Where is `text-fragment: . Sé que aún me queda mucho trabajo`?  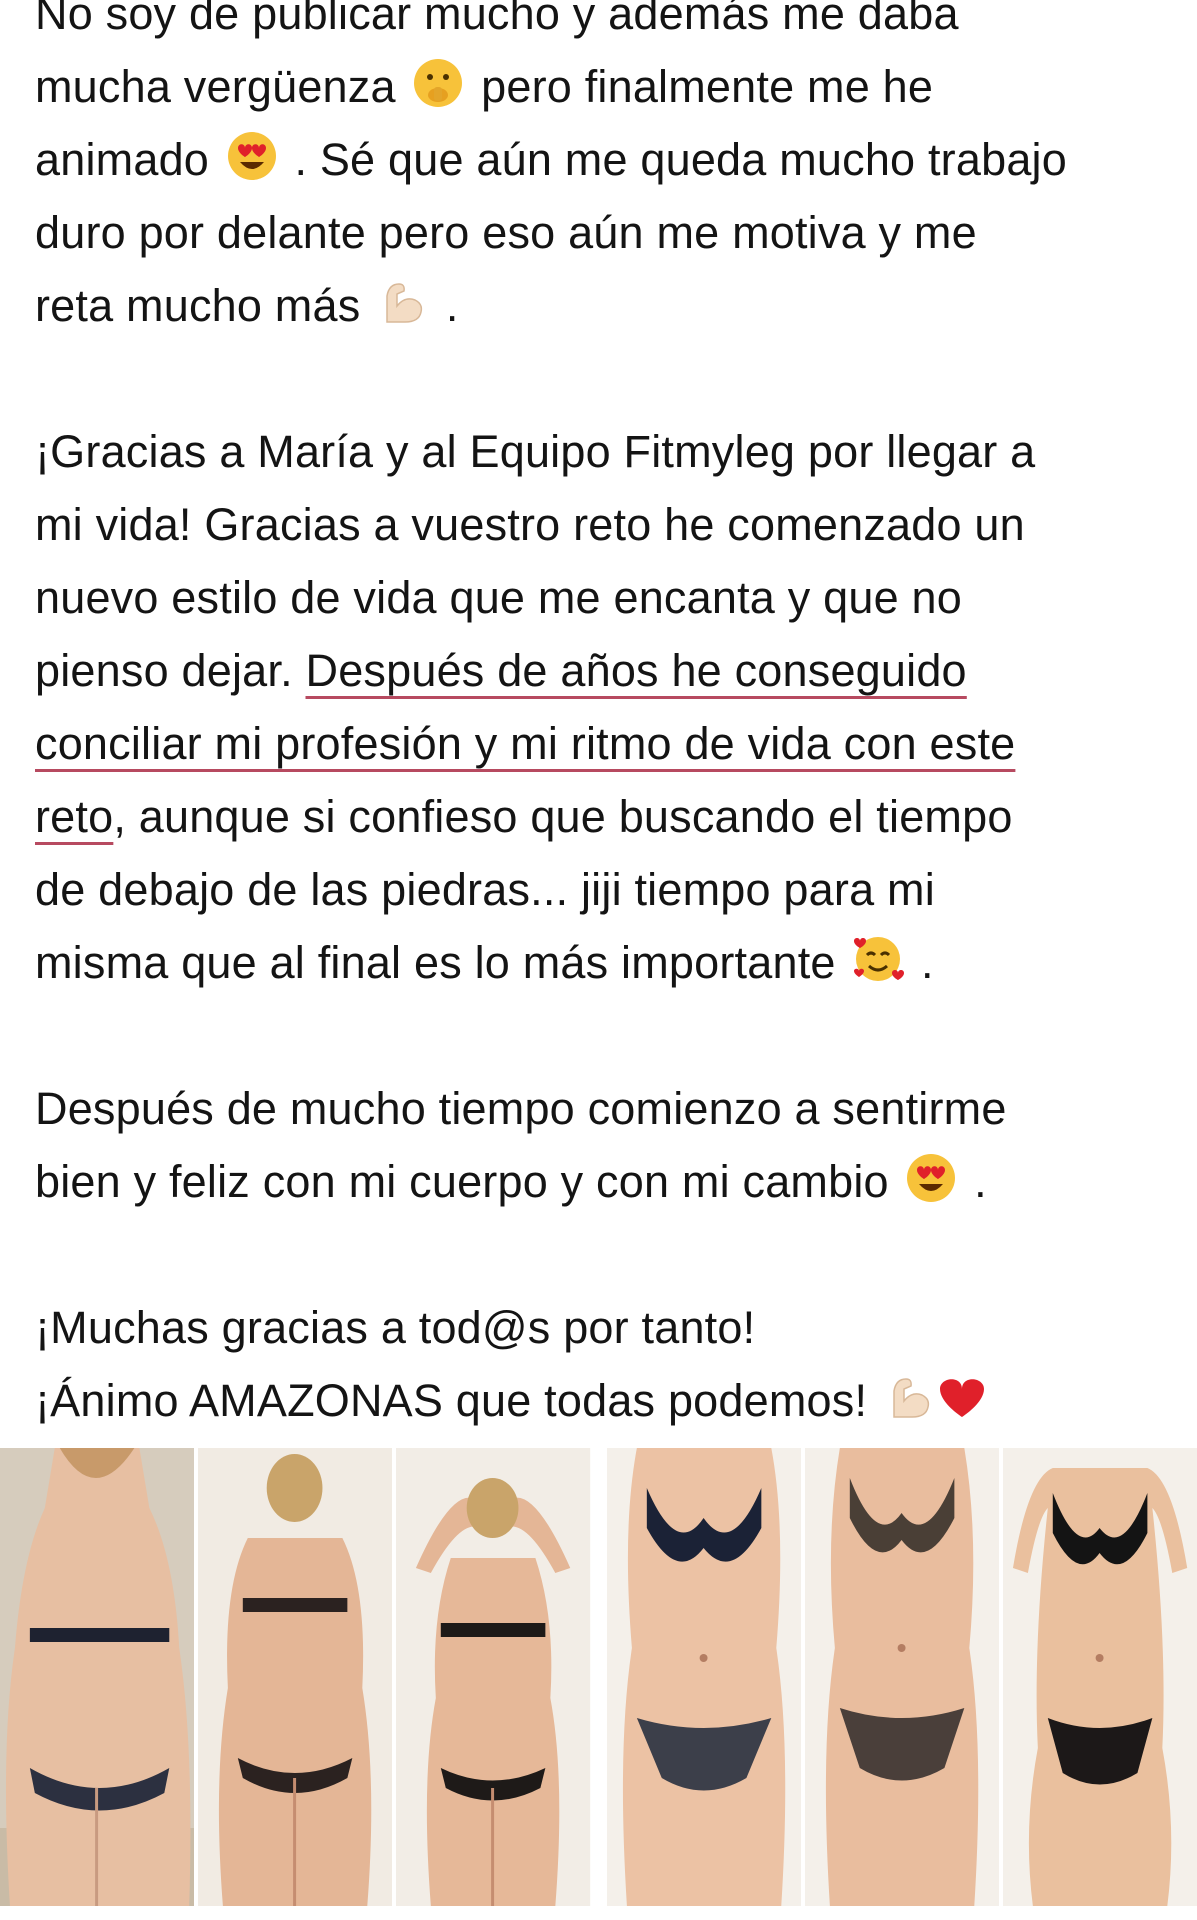
text-fragment: . Sé que aún me queda mucho trabajo is located at coordinates (680, 159).